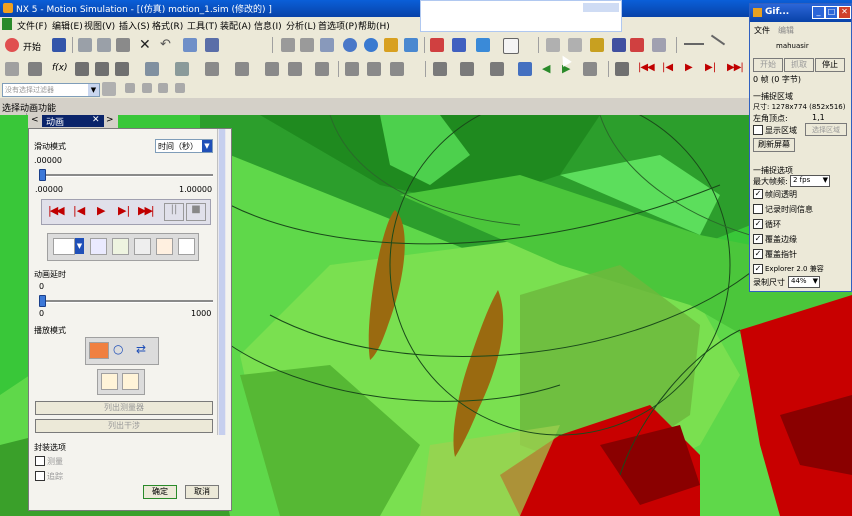 This screenshot has height=516, width=852. I want to click on menu-view: 视图(V), so click(99, 25).